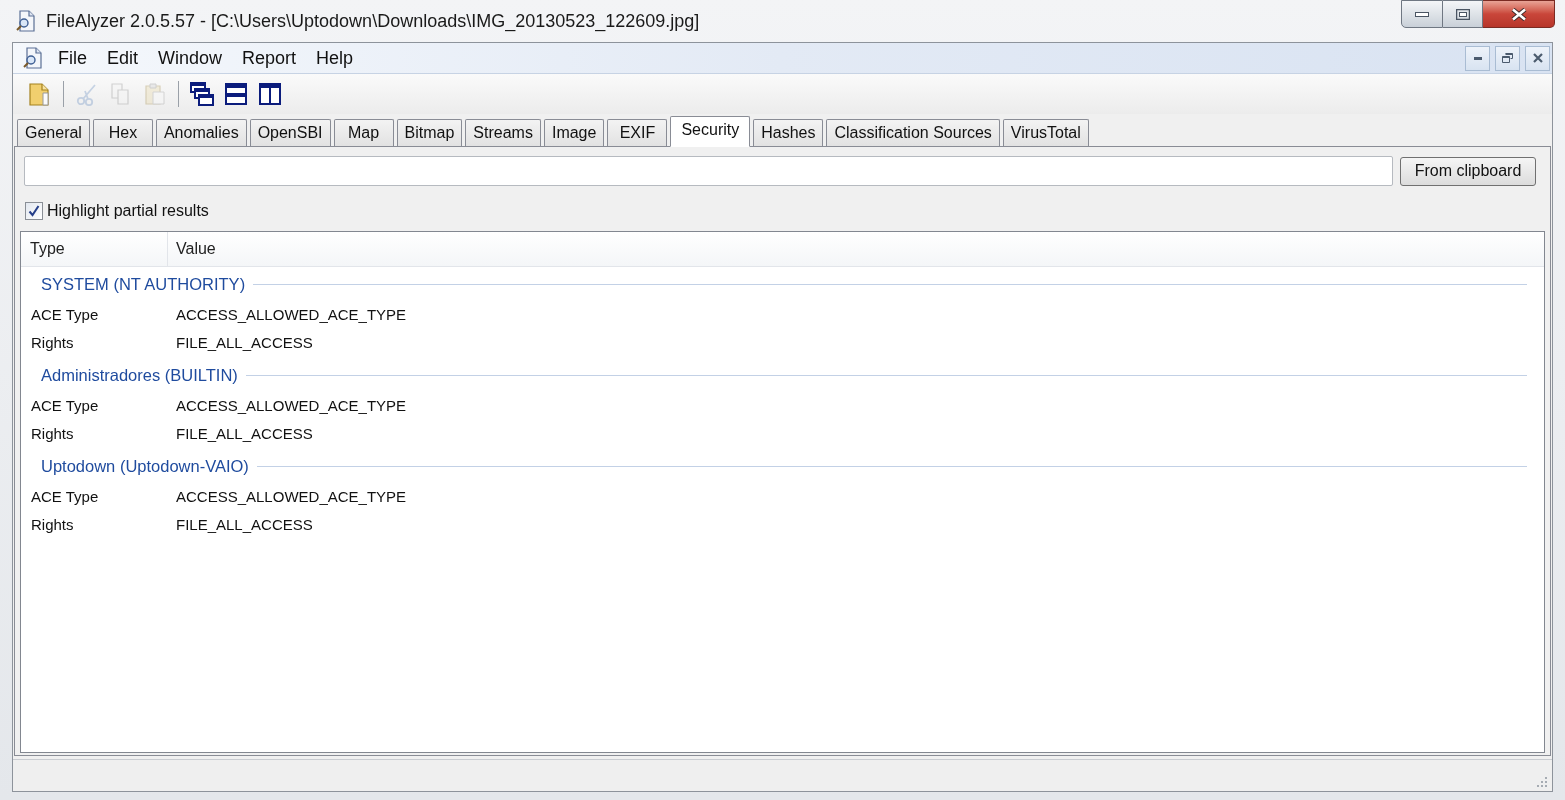 Image resolution: width=1565 pixels, height=800 pixels. What do you see at coordinates (53, 132) in the screenshot?
I see `tab: General` at bounding box center [53, 132].